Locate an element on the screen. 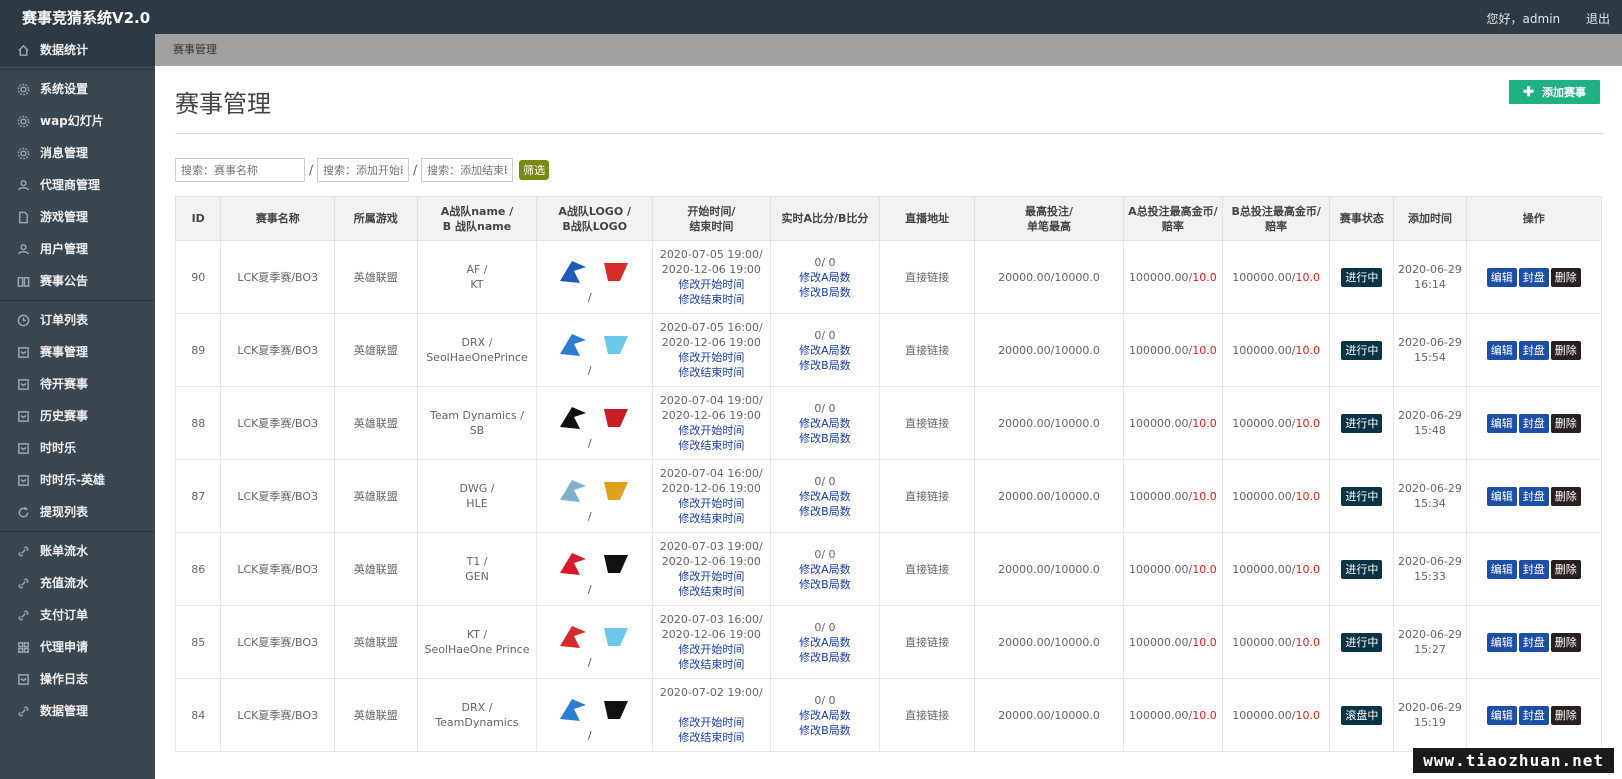  column-header: 直播地址 is located at coordinates (927, 218).